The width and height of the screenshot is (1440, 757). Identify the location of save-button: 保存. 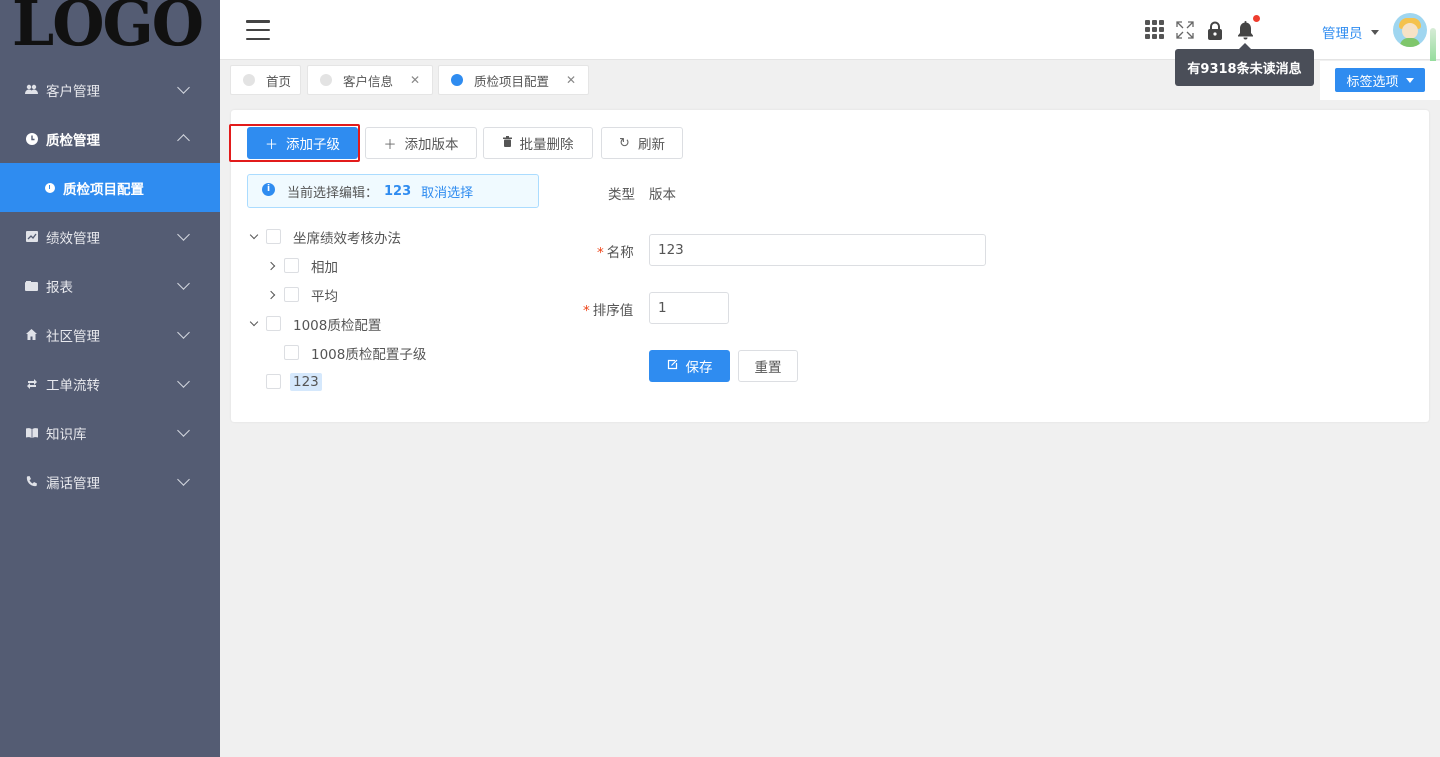
(689, 366).